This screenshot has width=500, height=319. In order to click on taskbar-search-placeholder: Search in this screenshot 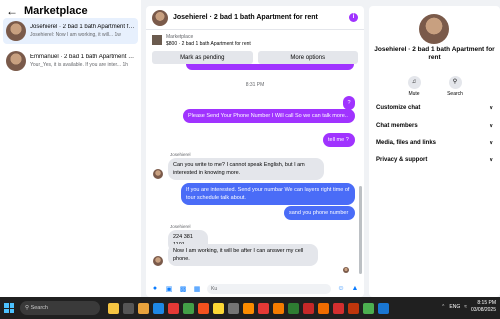, I will do `click(39, 308)`.